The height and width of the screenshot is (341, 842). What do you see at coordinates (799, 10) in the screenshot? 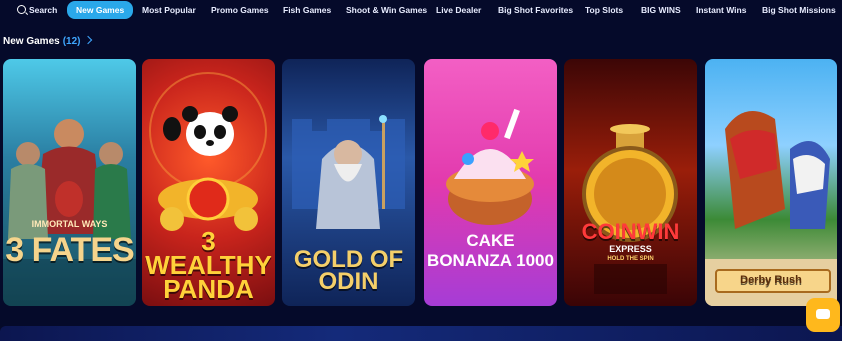
I see `nav-item-big-shot-missions: Big Shot Missions` at bounding box center [799, 10].